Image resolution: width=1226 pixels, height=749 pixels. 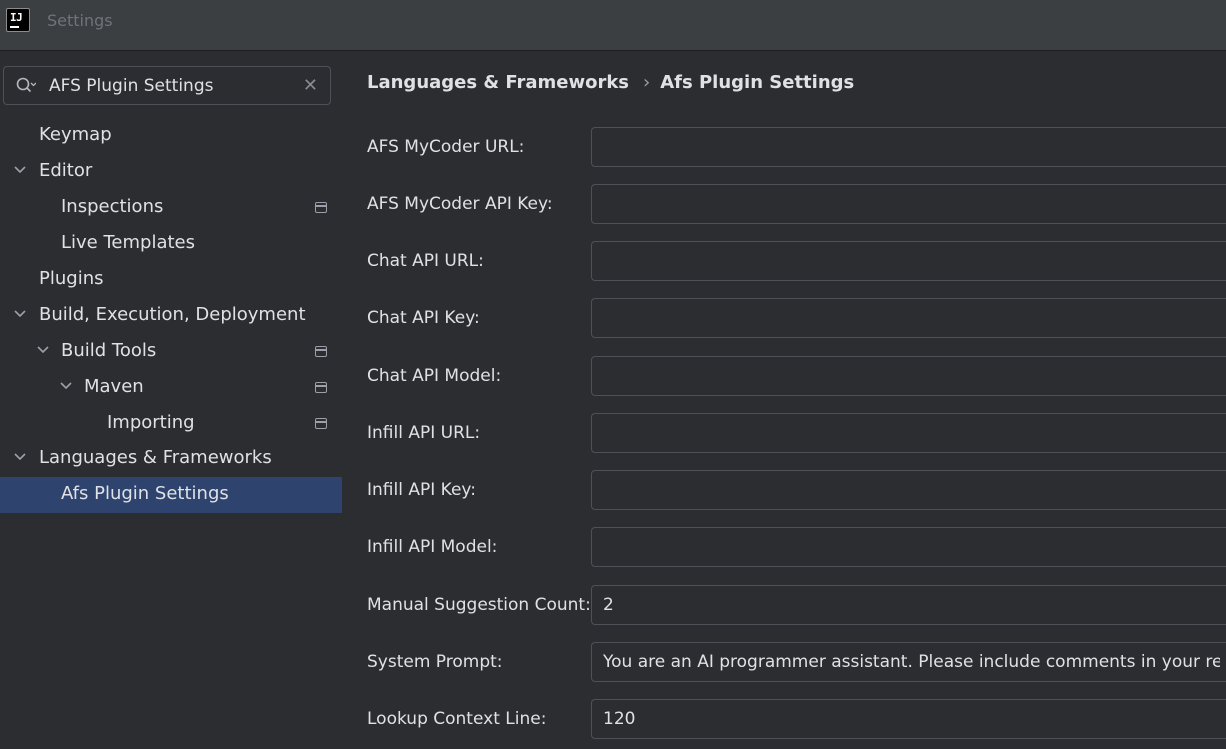 What do you see at coordinates (424, 433) in the screenshot?
I see `infill-api-url-label: Infill API URL:` at bounding box center [424, 433].